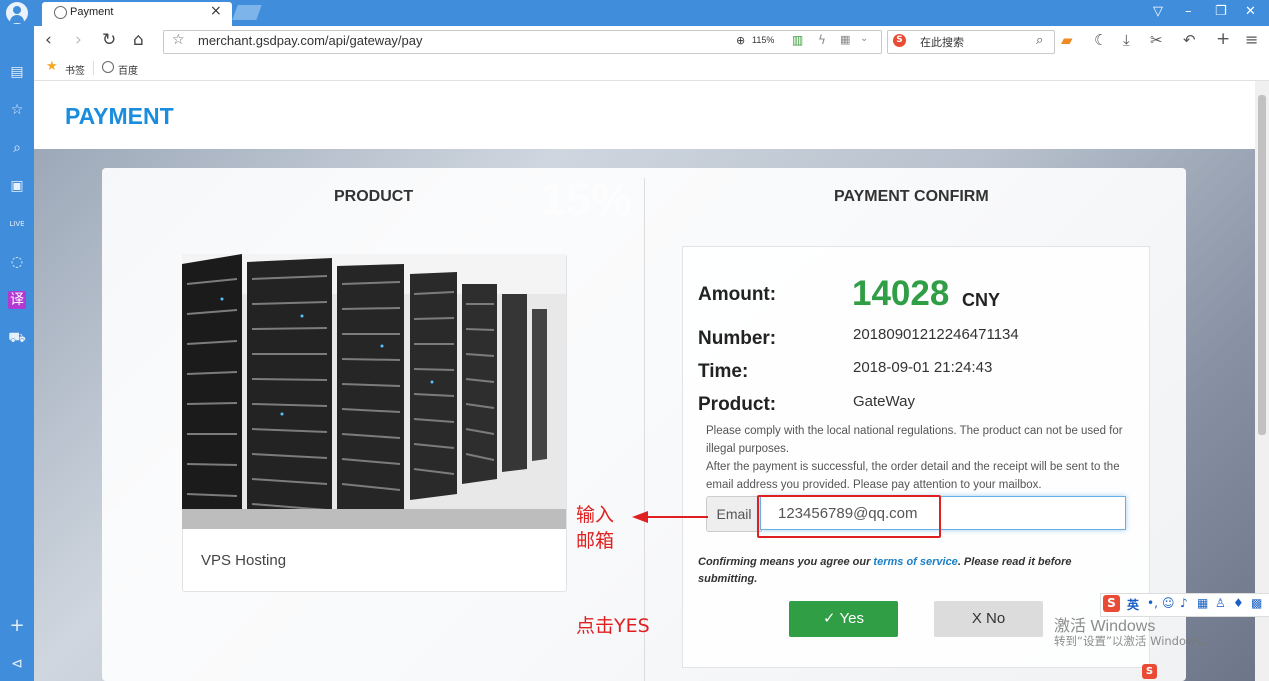 This screenshot has height=681, width=1269. Describe the element at coordinates (178, 40) in the screenshot. I see `bookmark-star-icon: ☆` at that location.